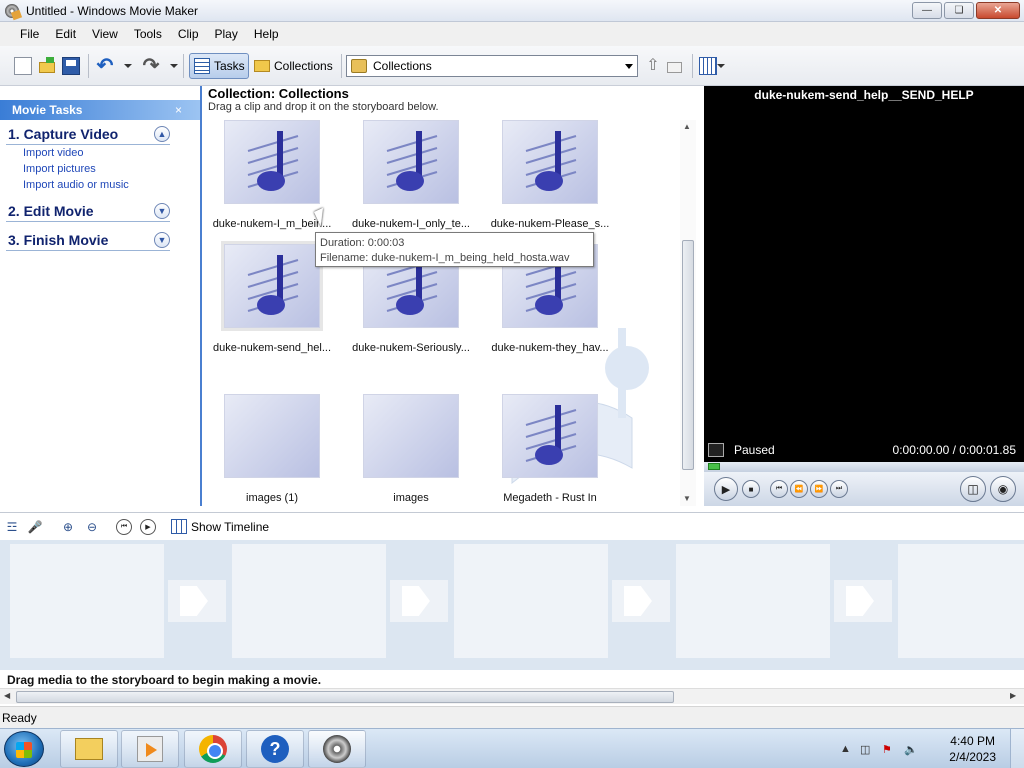 The image size is (1024, 768). What do you see at coordinates (687, 126) in the screenshot?
I see `scroll-up-icon: ▲` at bounding box center [687, 126].